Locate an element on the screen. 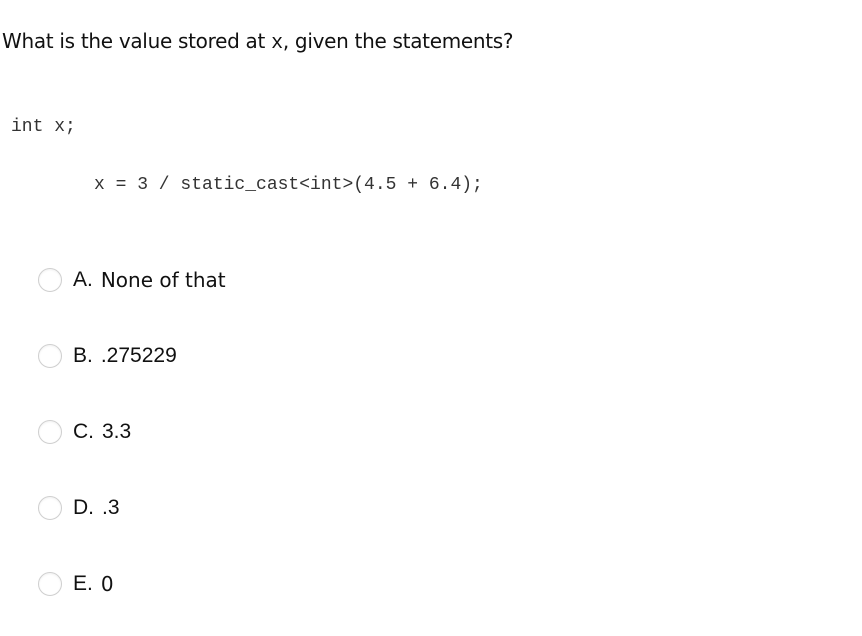 The image size is (862, 636). question-variable: x is located at coordinates (277, 43).